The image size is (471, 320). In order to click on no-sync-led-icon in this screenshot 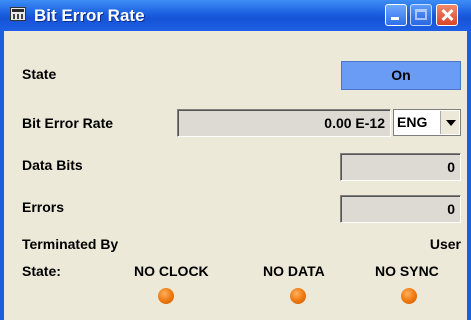, I will do `click(409, 296)`.